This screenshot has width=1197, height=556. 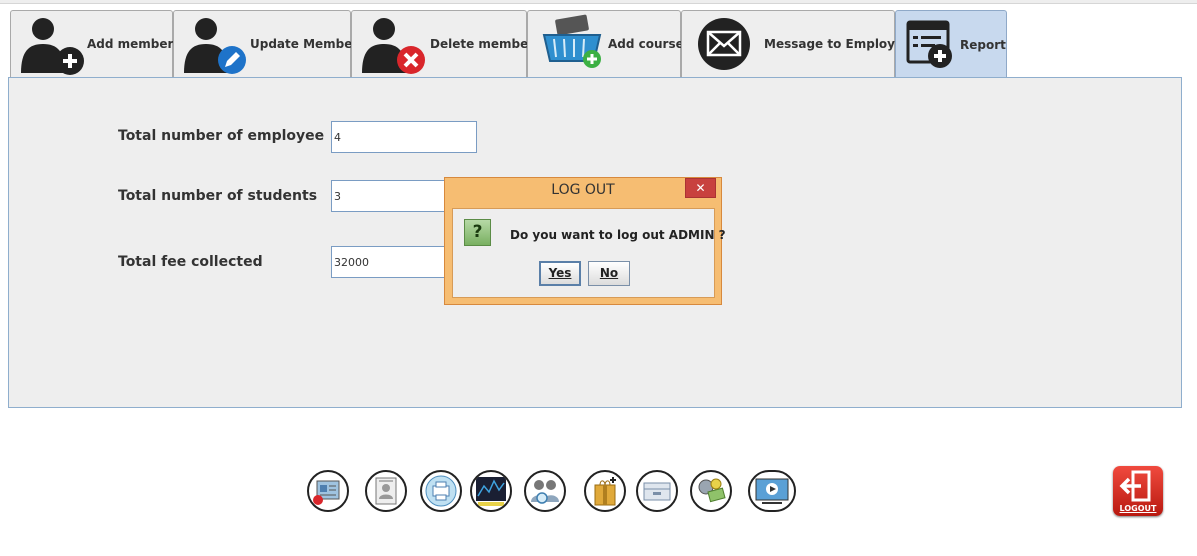 I want to click on message-icon, so click(x=724, y=44).